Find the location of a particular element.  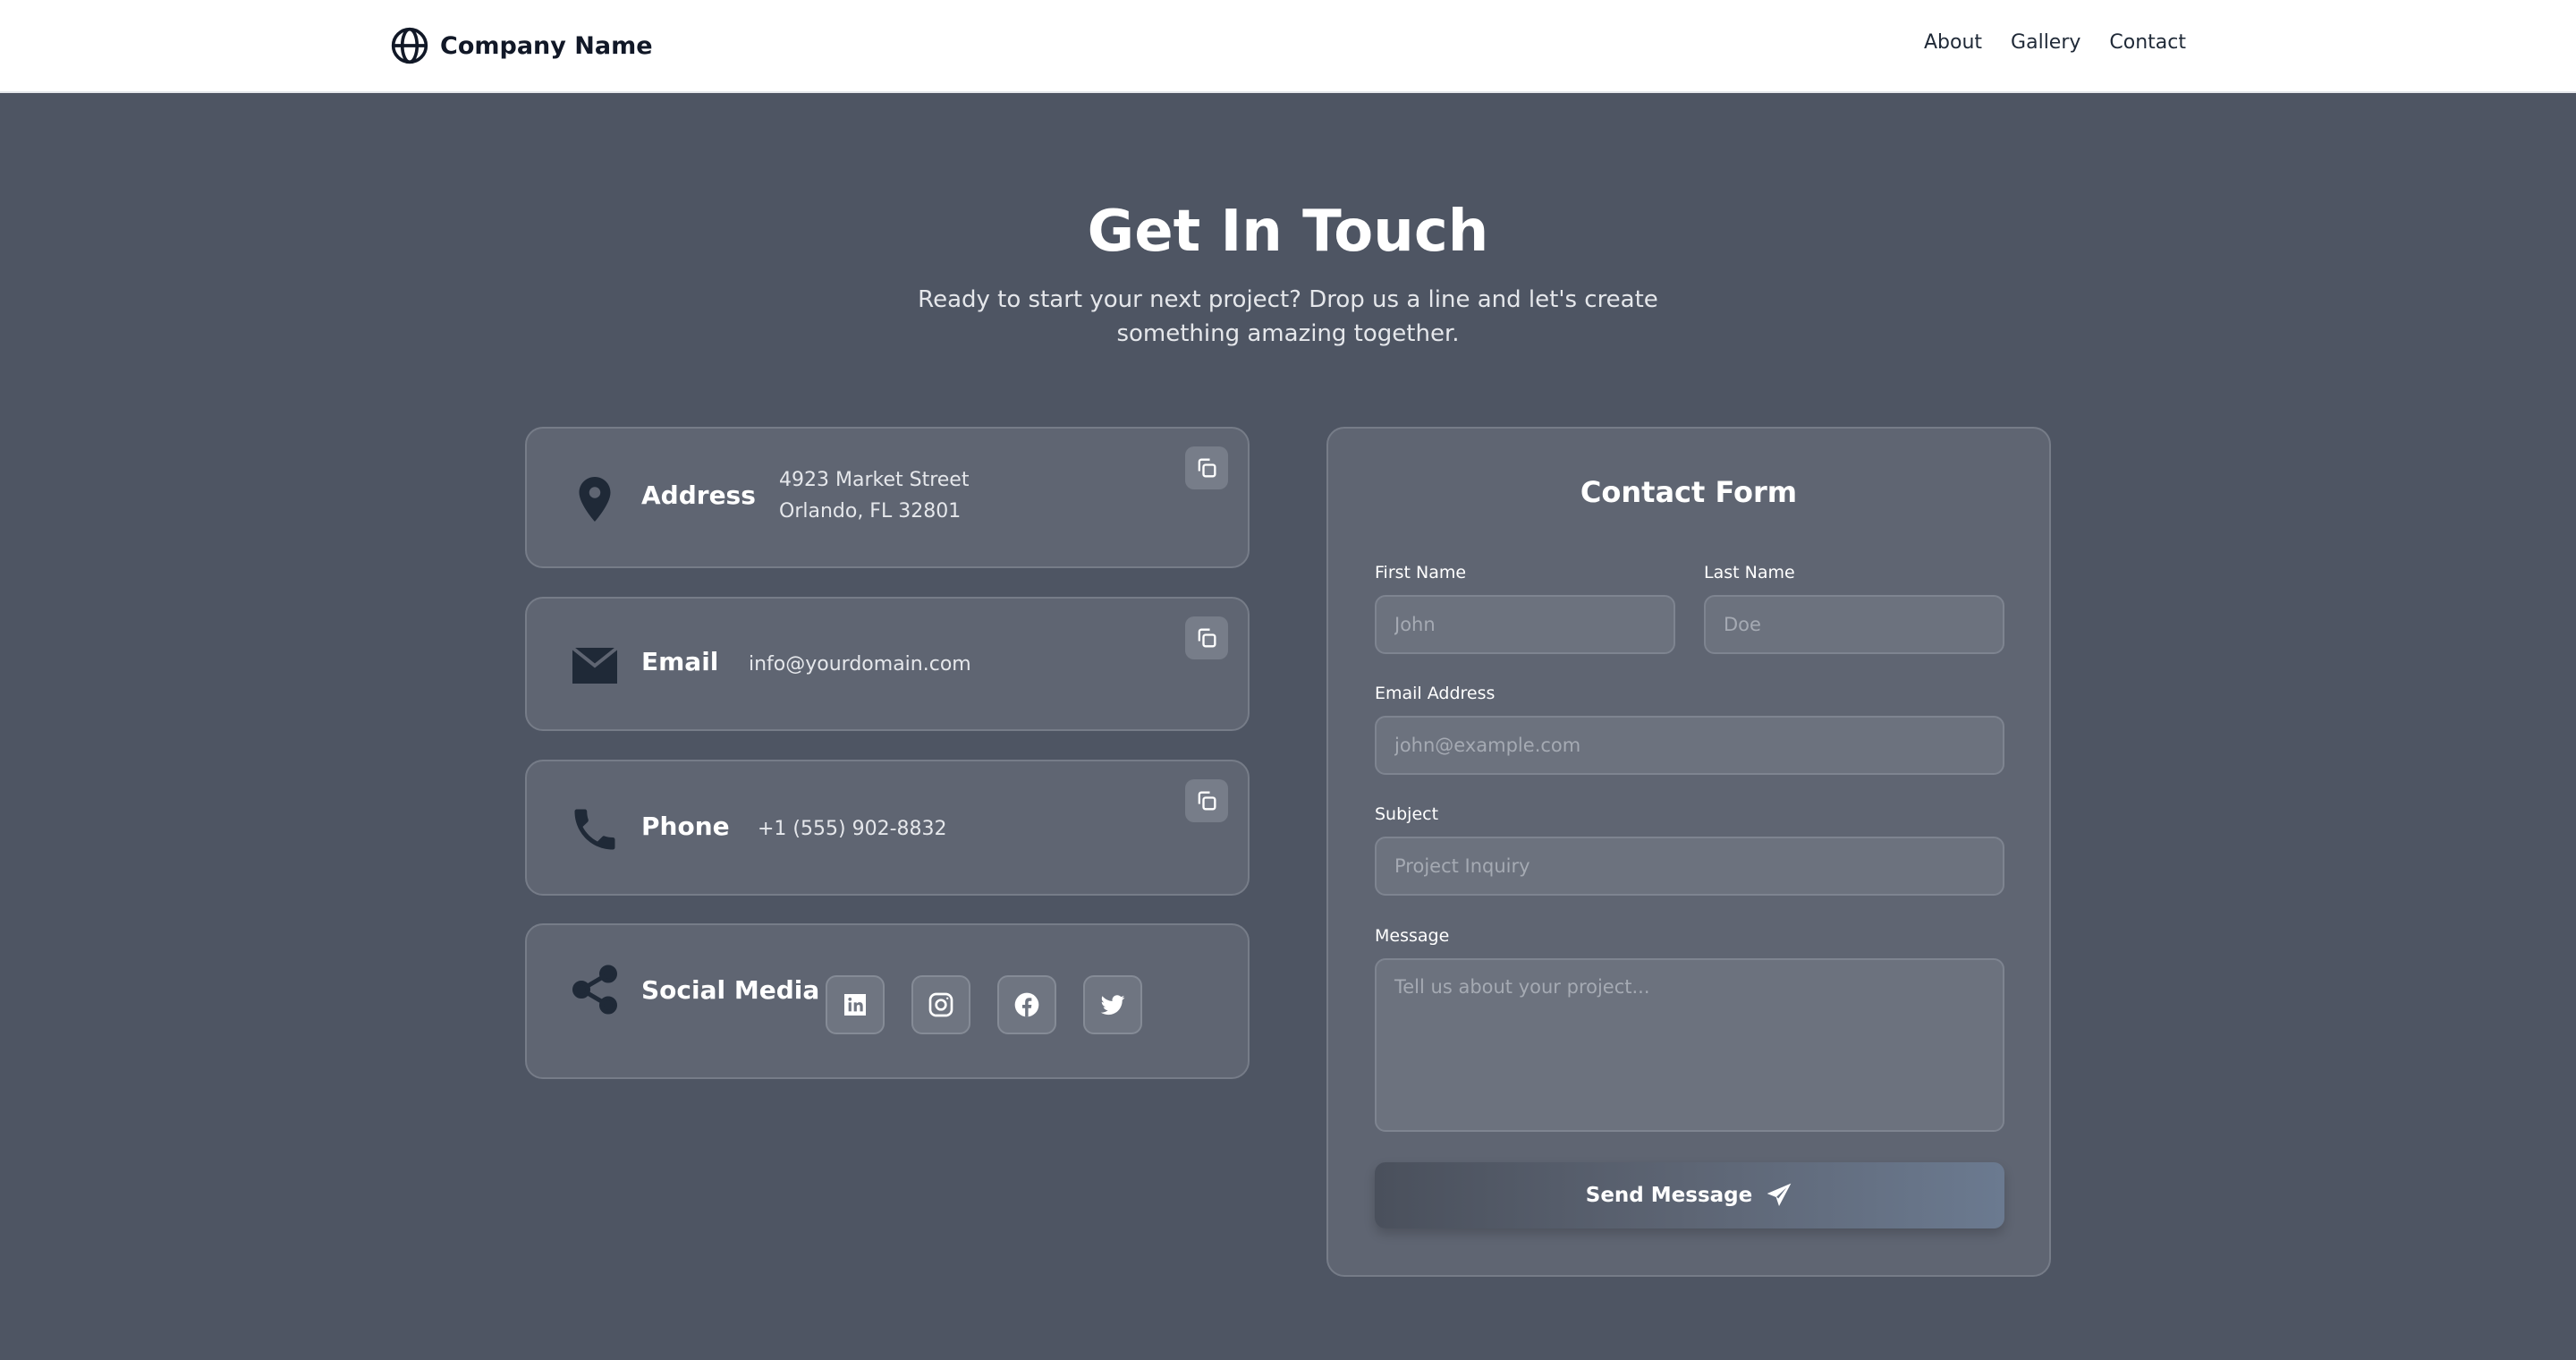

phone-label: Phone is located at coordinates (685, 826).